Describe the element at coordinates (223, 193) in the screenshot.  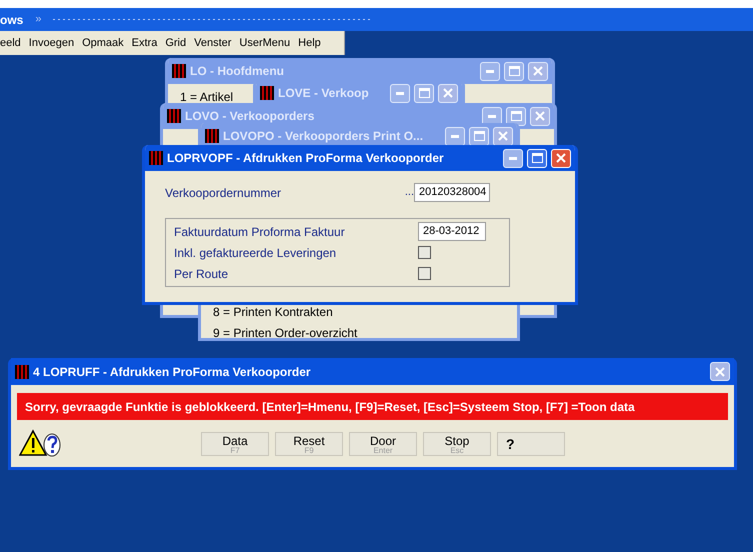
I see `field-label: Verkoopordernummer` at that location.